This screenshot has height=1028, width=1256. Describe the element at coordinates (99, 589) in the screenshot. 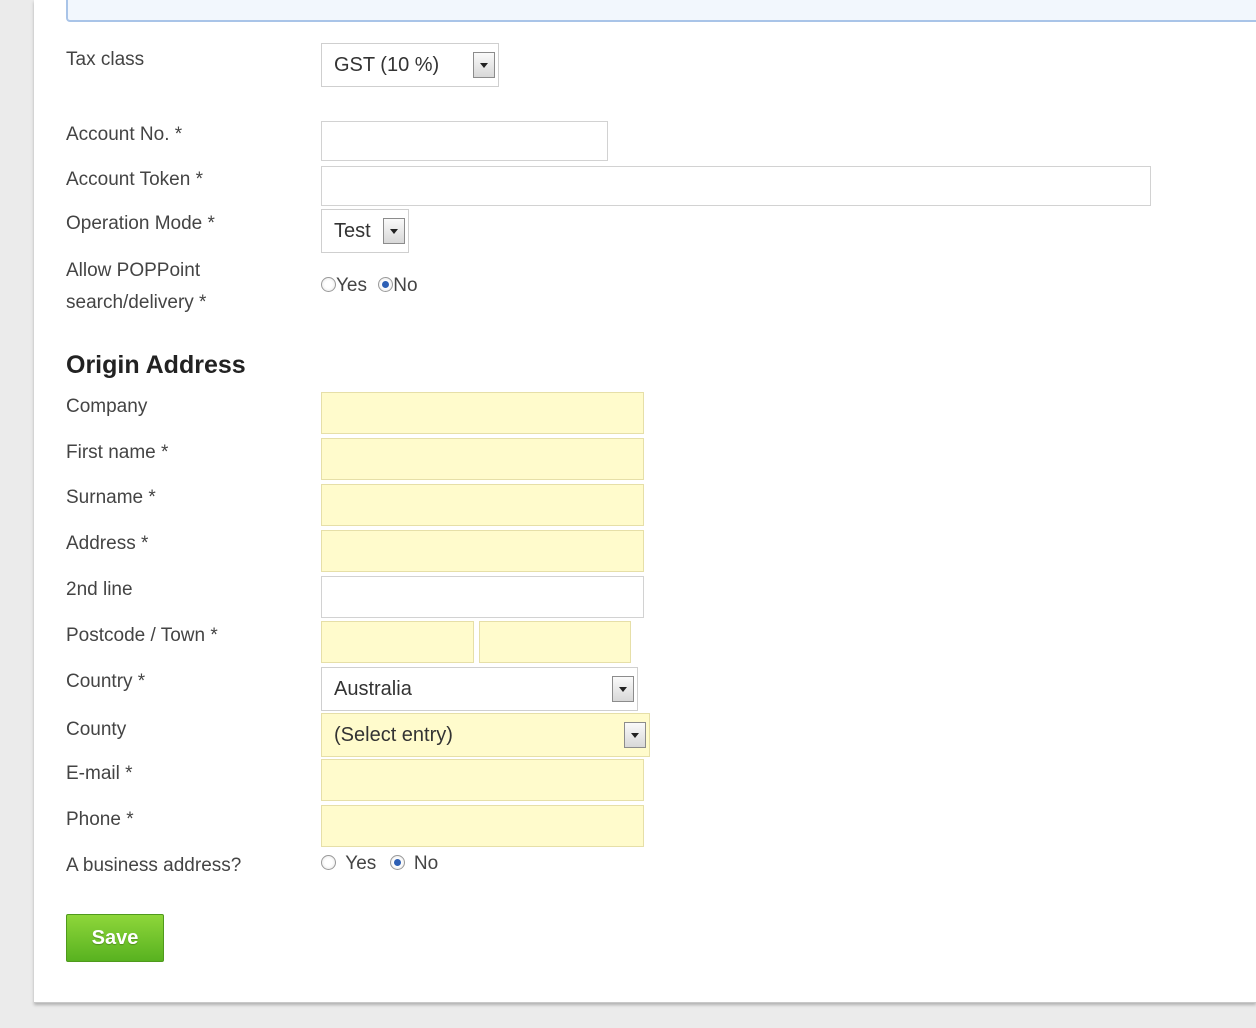

I see `second-line-label: 2nd line` at that location.